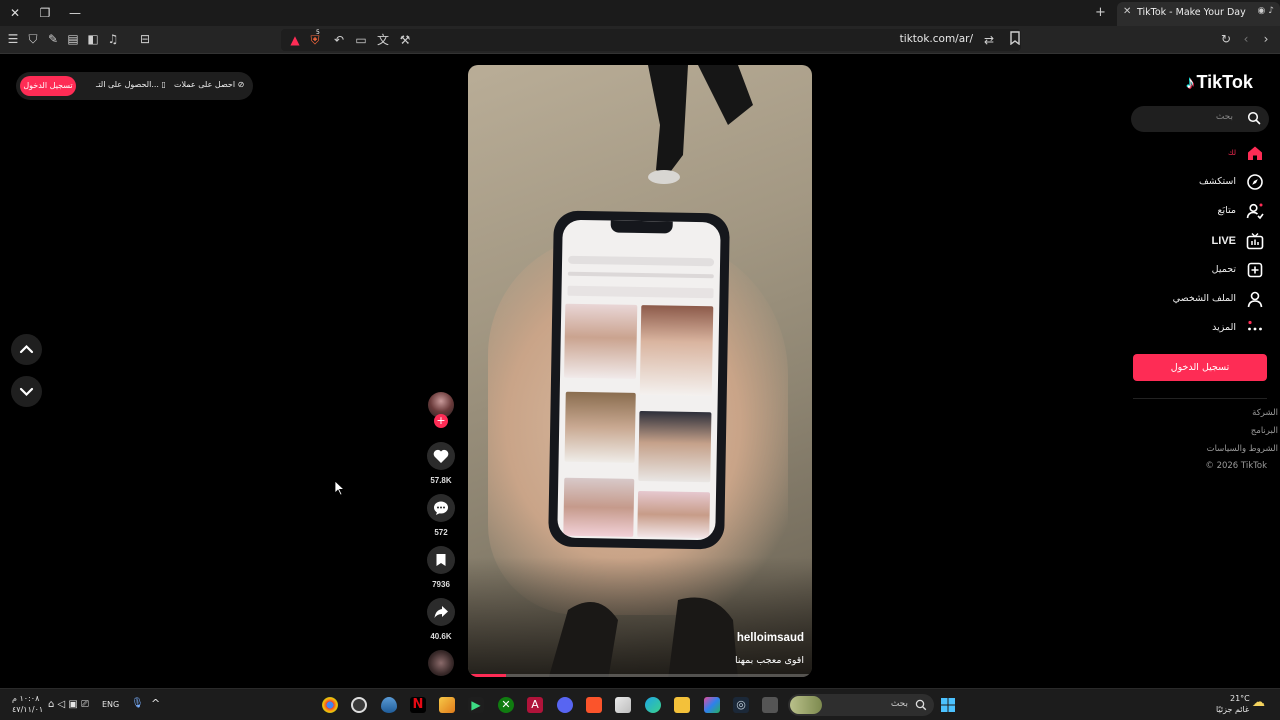 The image size is (1280, 720). What do you see at coordinates (209, 84) in the screenshot?
I see `get-coins-button: احصل على عملات ⊘` at bounding box center [209, 84].